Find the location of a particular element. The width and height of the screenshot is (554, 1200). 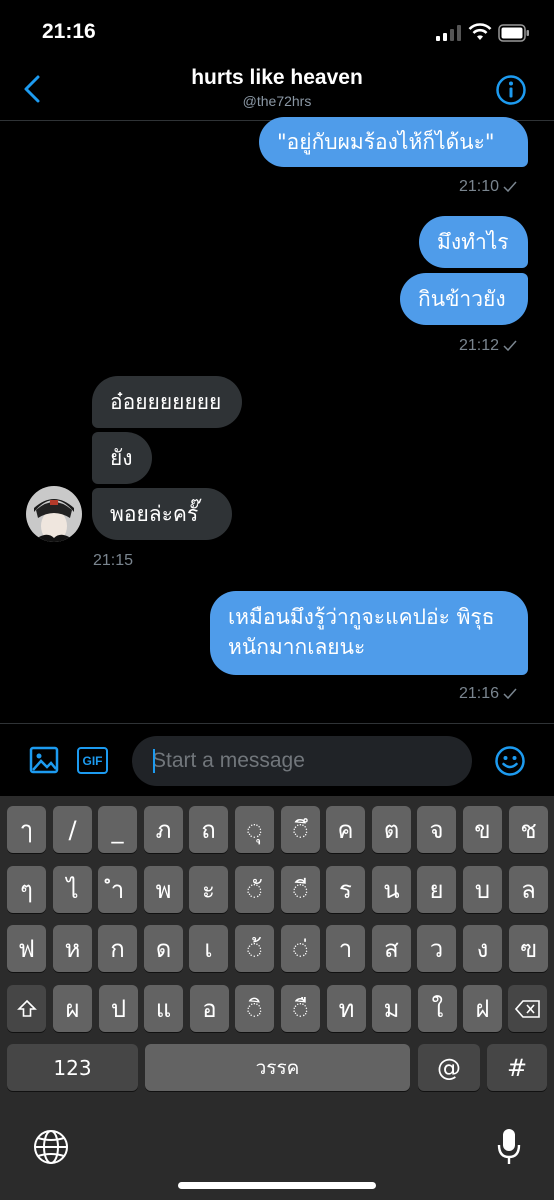

timestamp-text: 21:15 is located at coordinates (113, 560).